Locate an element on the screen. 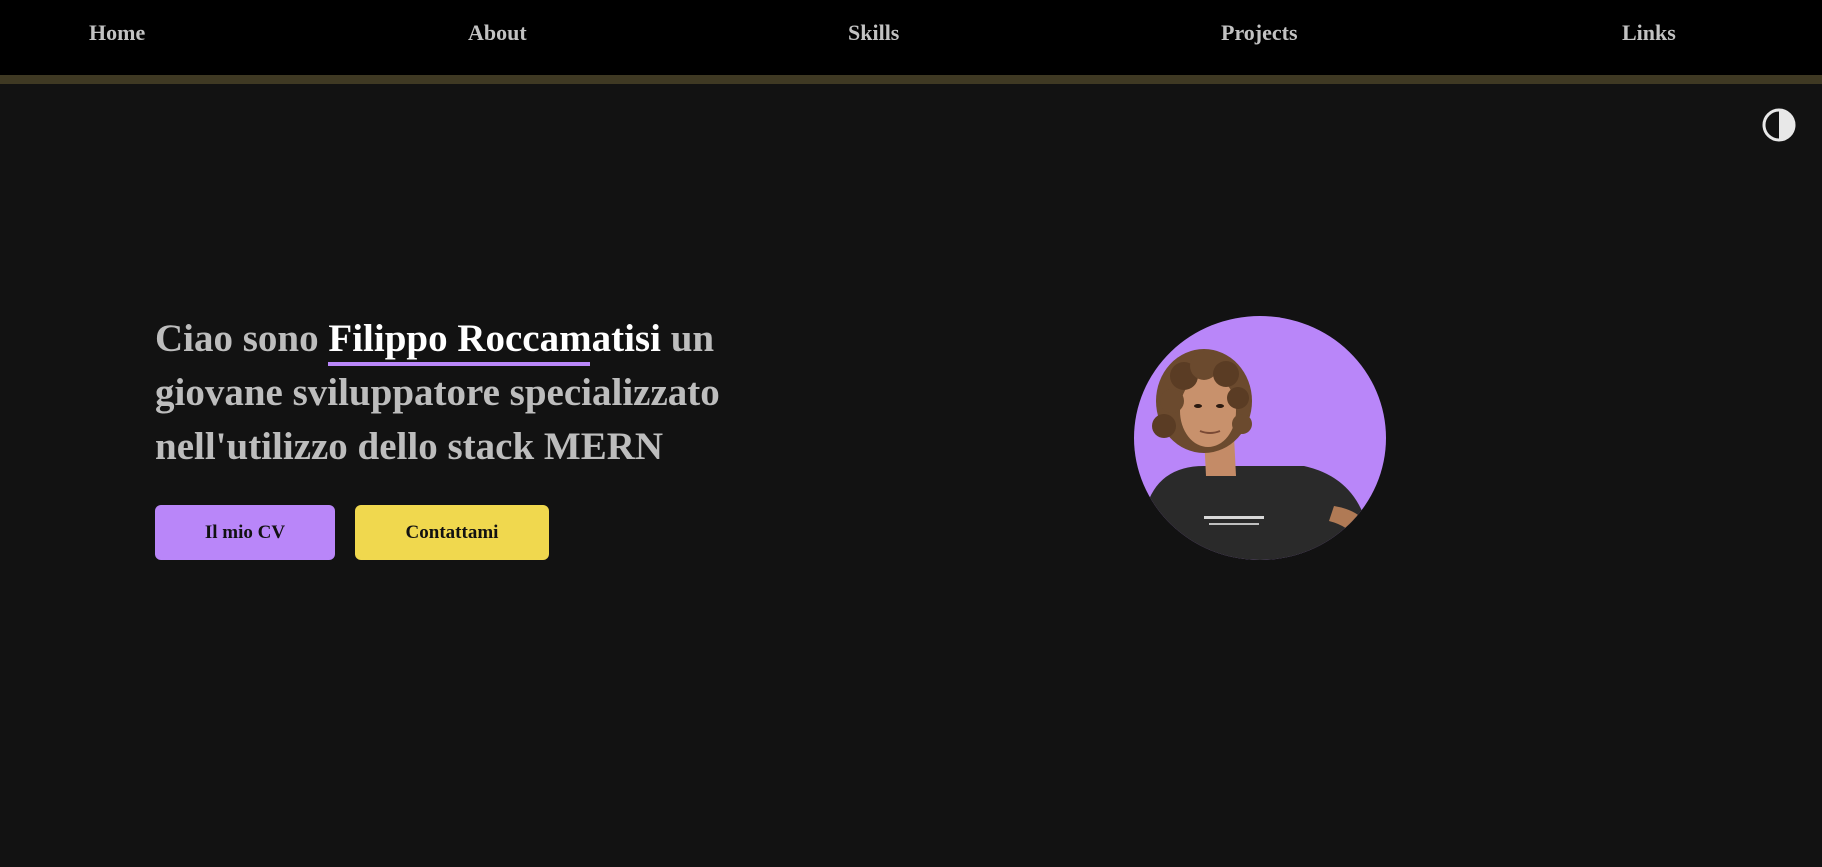 The height and width of the screenshot is (867, 1822). nav-about: About is located at coordinates (497, 33).